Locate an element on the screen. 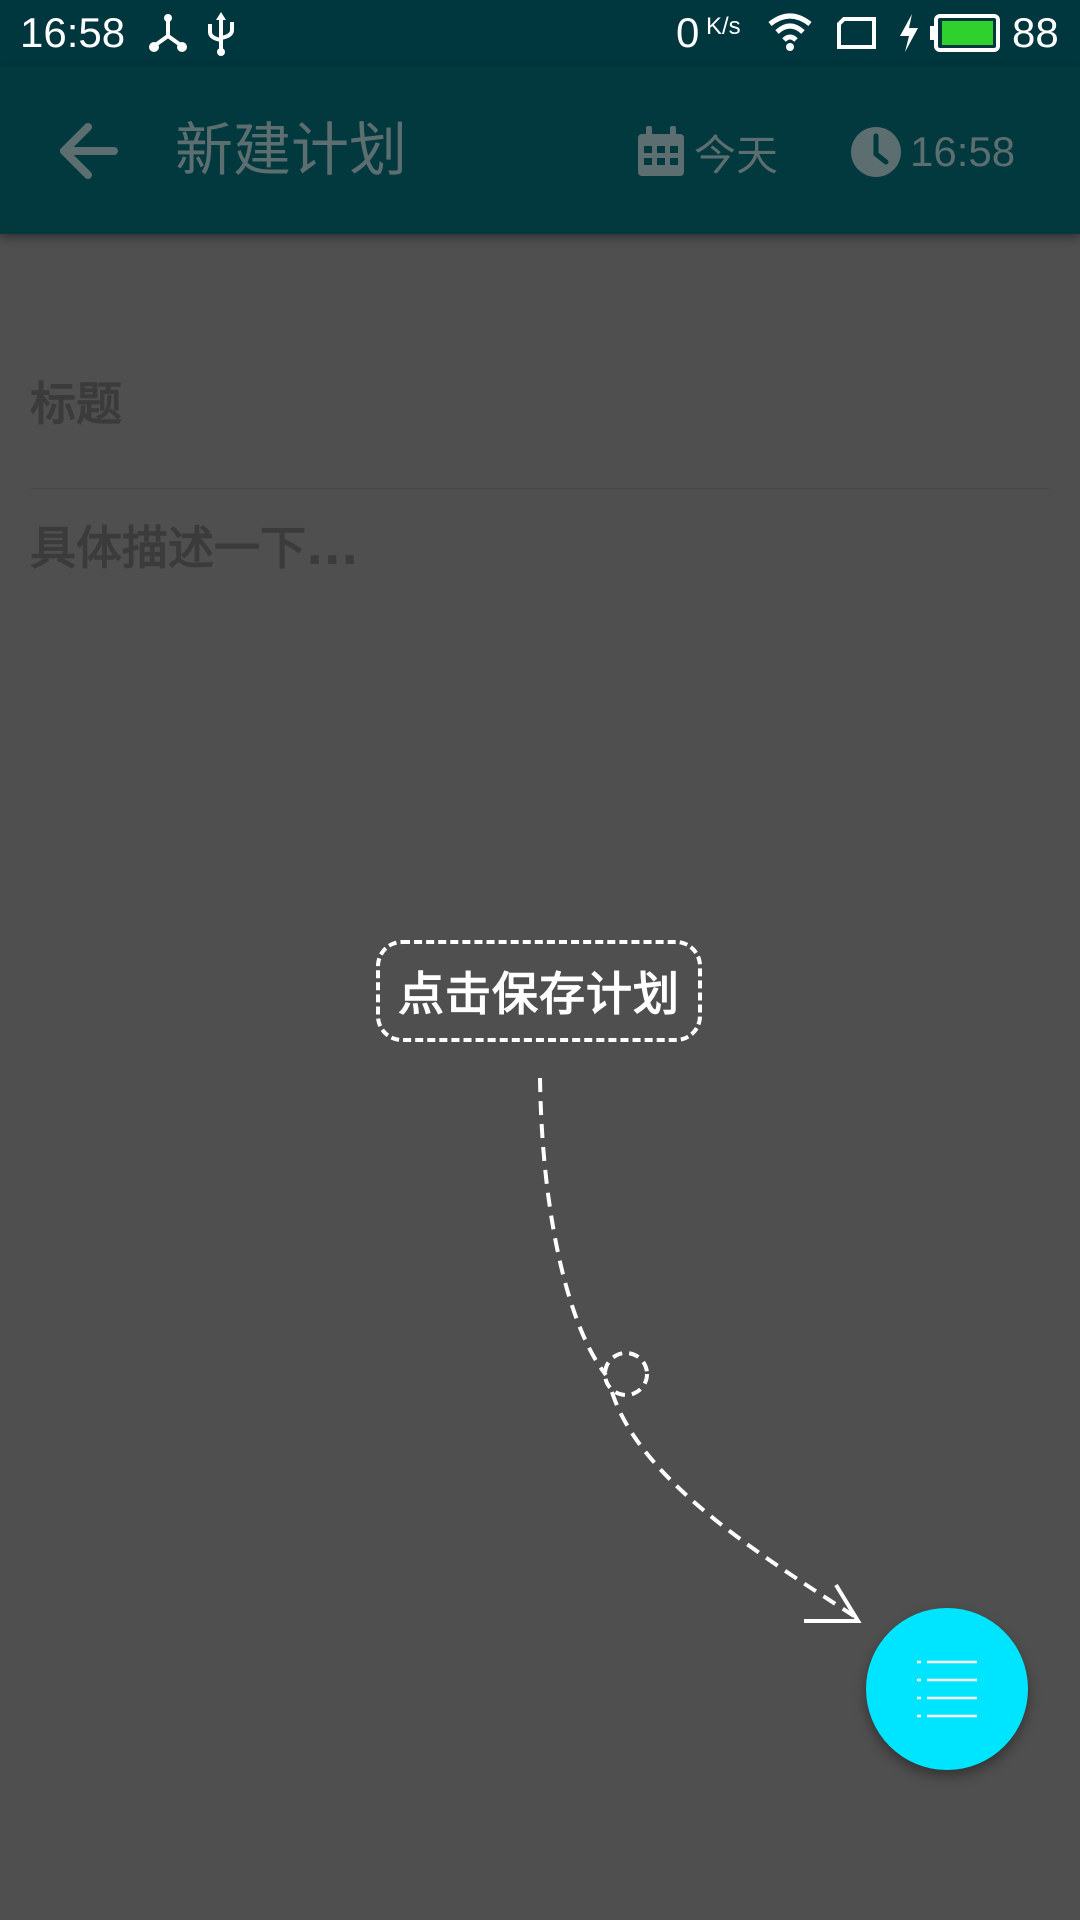 This screenshot has width=1080, height=1920. status-bar: 16:58 0 K/s 88 is located at coordinates (540, 33).